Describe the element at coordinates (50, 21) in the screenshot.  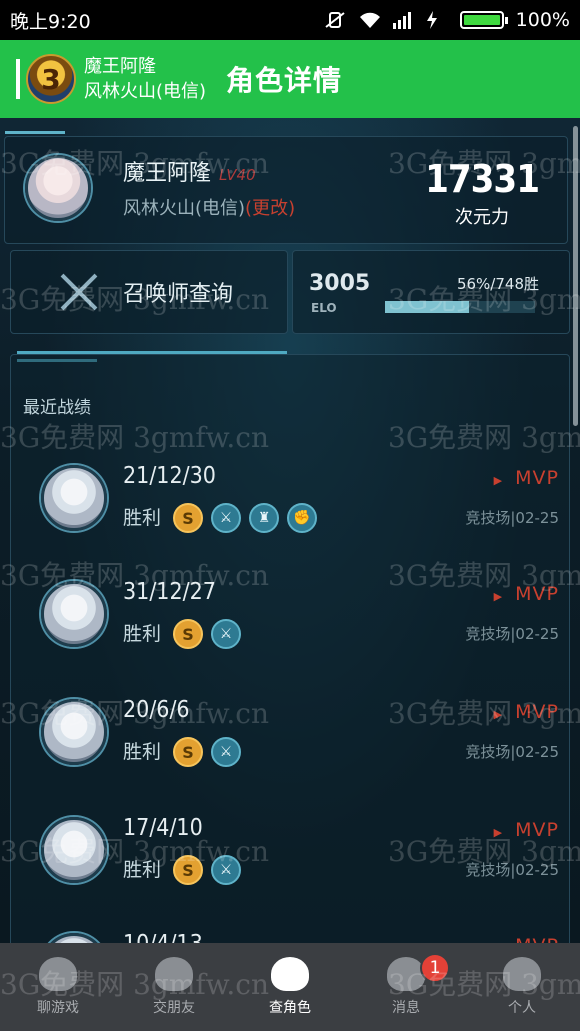
I see `status-time: 晚上9:20` at that location.